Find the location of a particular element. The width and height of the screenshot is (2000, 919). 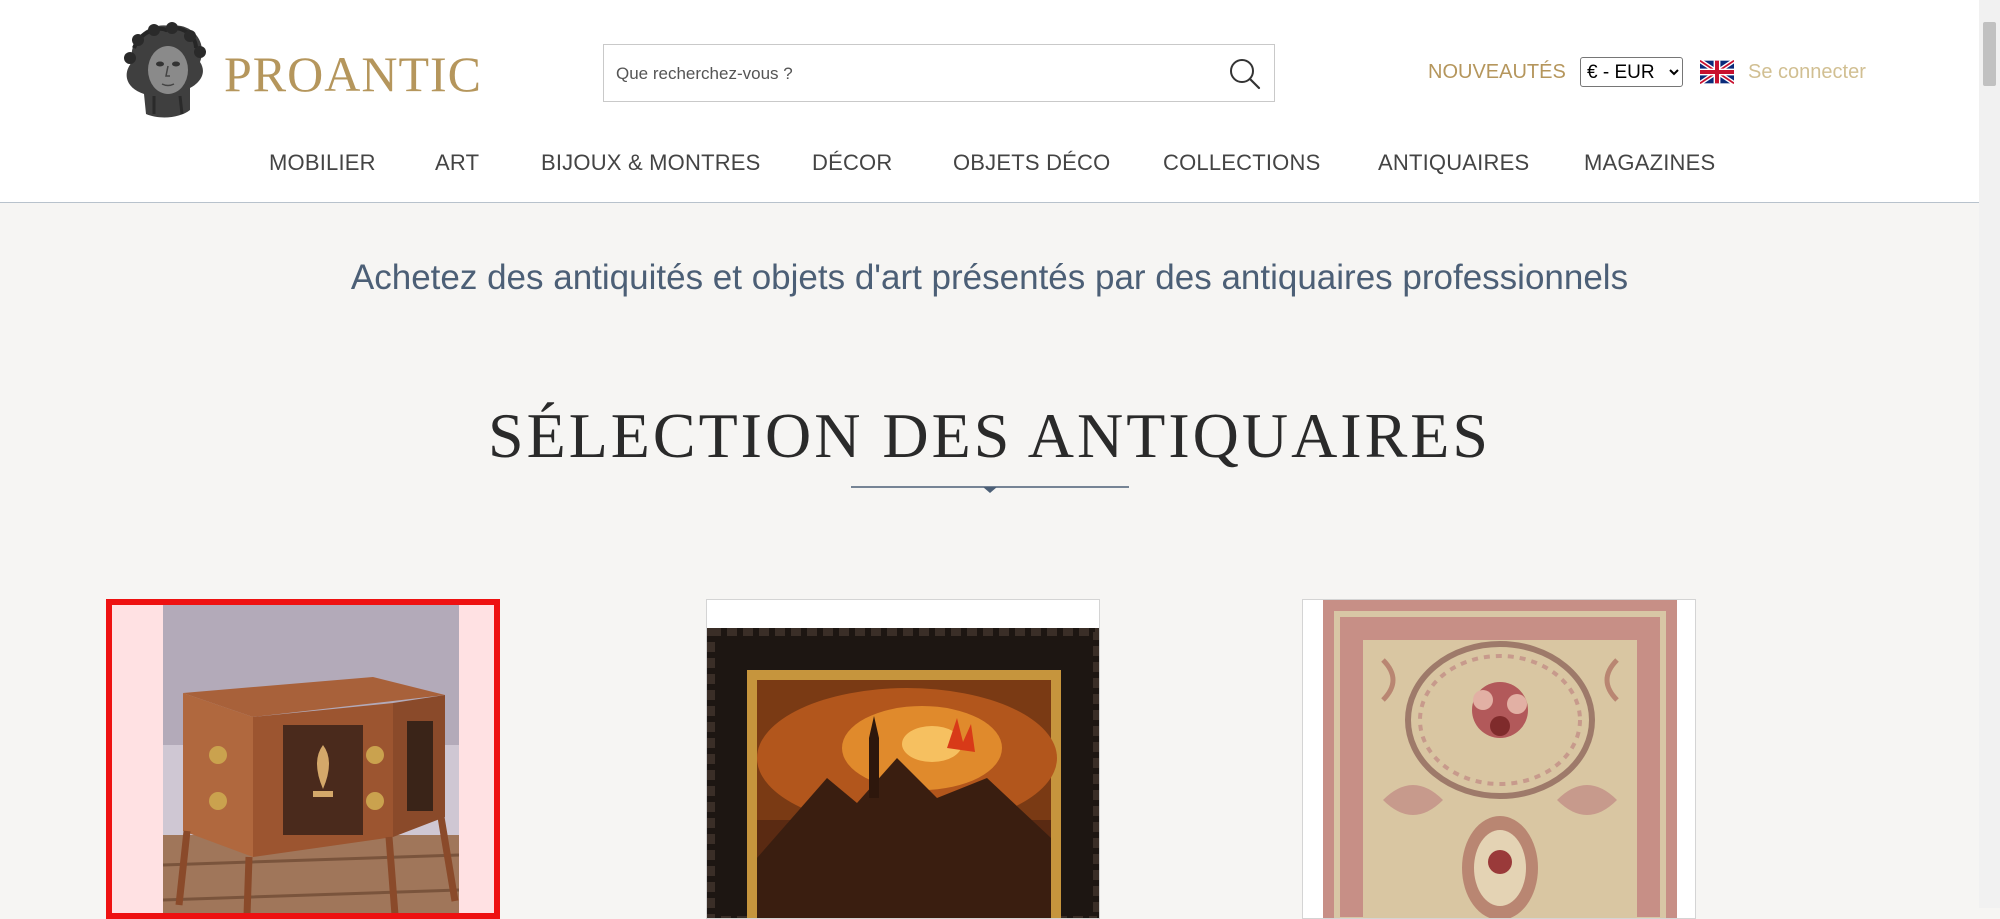

nav-item-antiquaires: ANTIQUAIRES is located at coordinates (1453, 163).